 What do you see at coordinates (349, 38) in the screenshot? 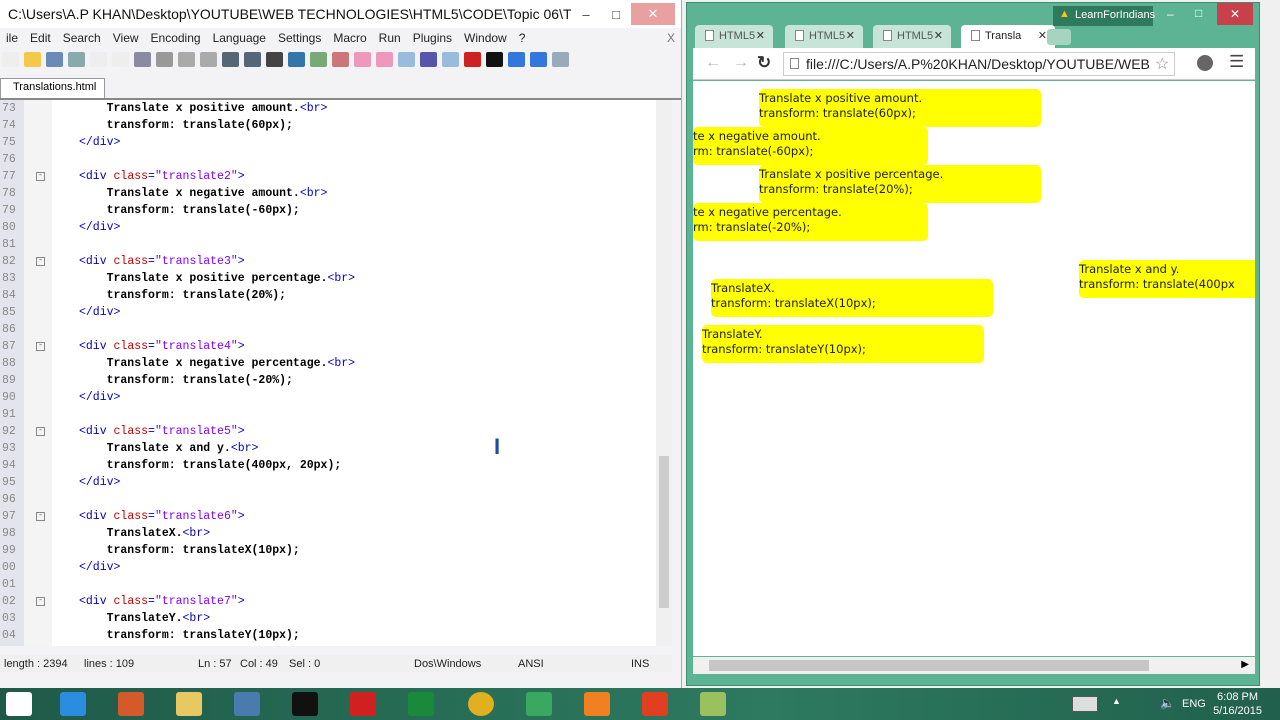
I see `menu-macro: Macro` at bounding box center [349, 38].